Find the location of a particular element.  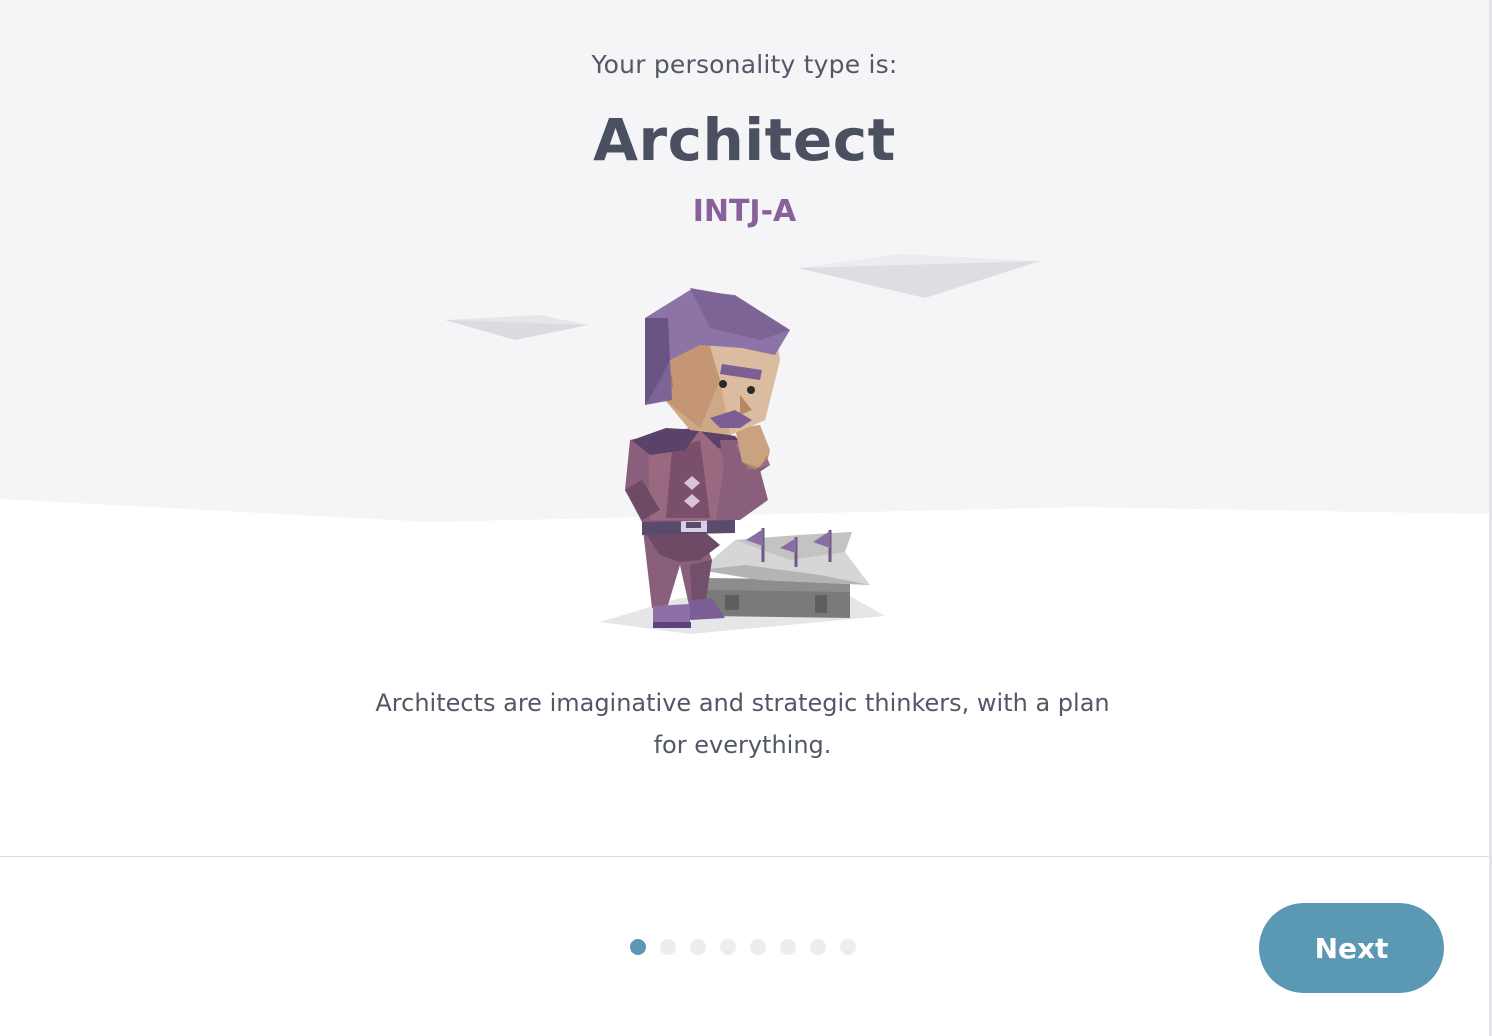

cloud-right-icon is located at coordinates (919, 276).